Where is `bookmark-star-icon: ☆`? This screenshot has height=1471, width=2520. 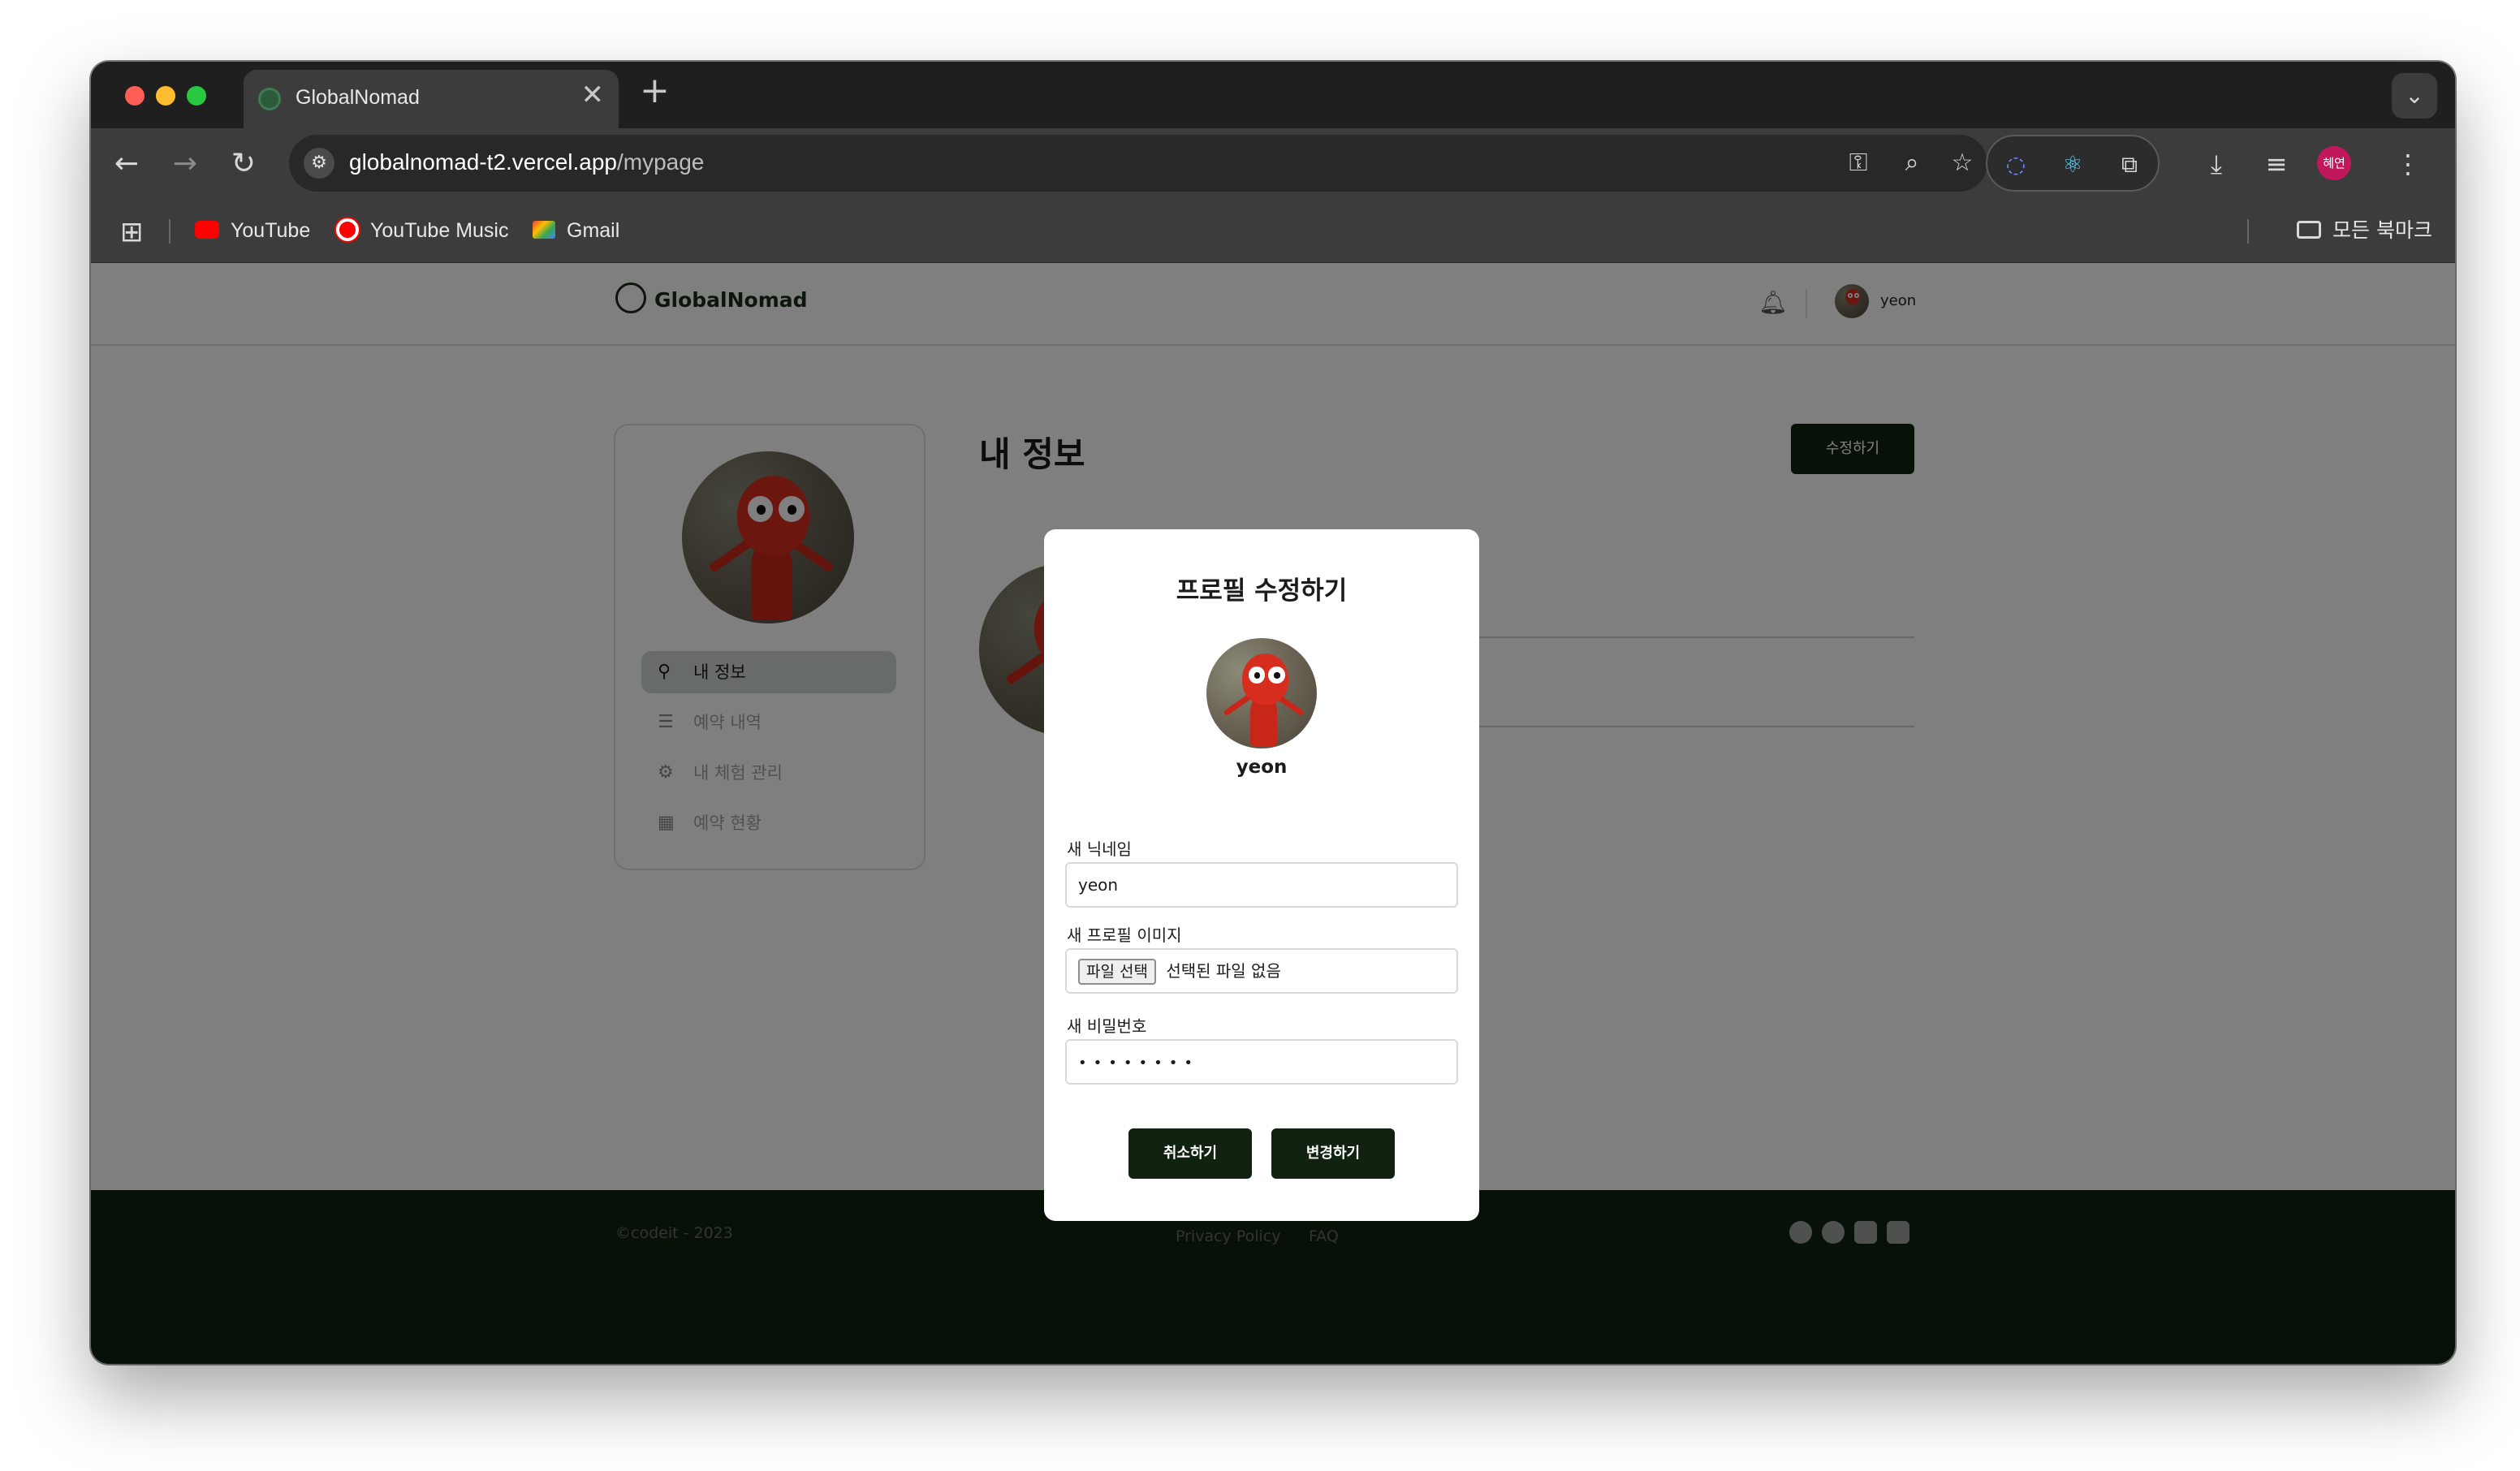 bookmark-star-icon: ☆ is located at coordinates (1962, 163).